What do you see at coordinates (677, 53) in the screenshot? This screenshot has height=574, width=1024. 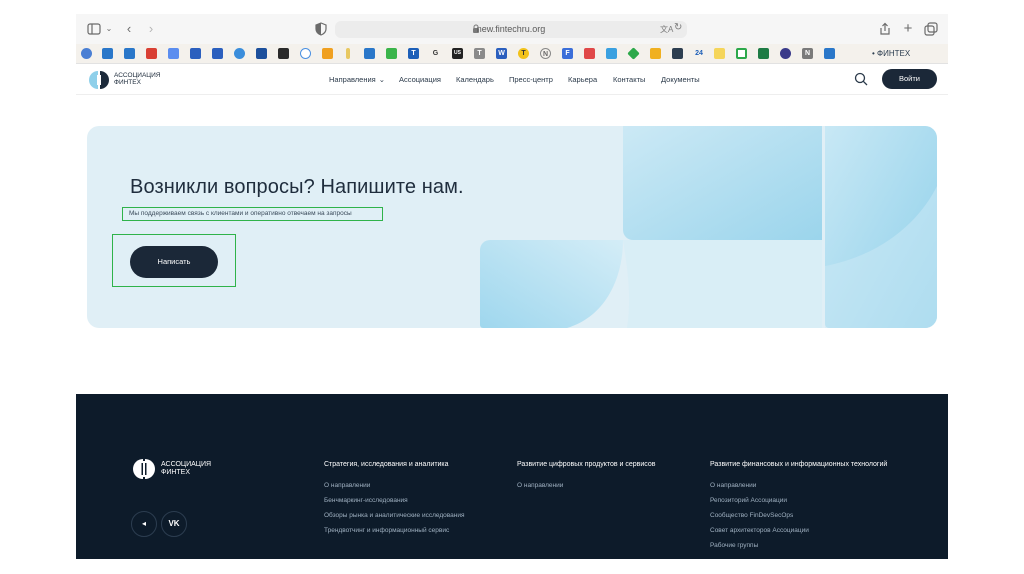 I see `bookmark-cube-icon` at bounding box center [677, 53].